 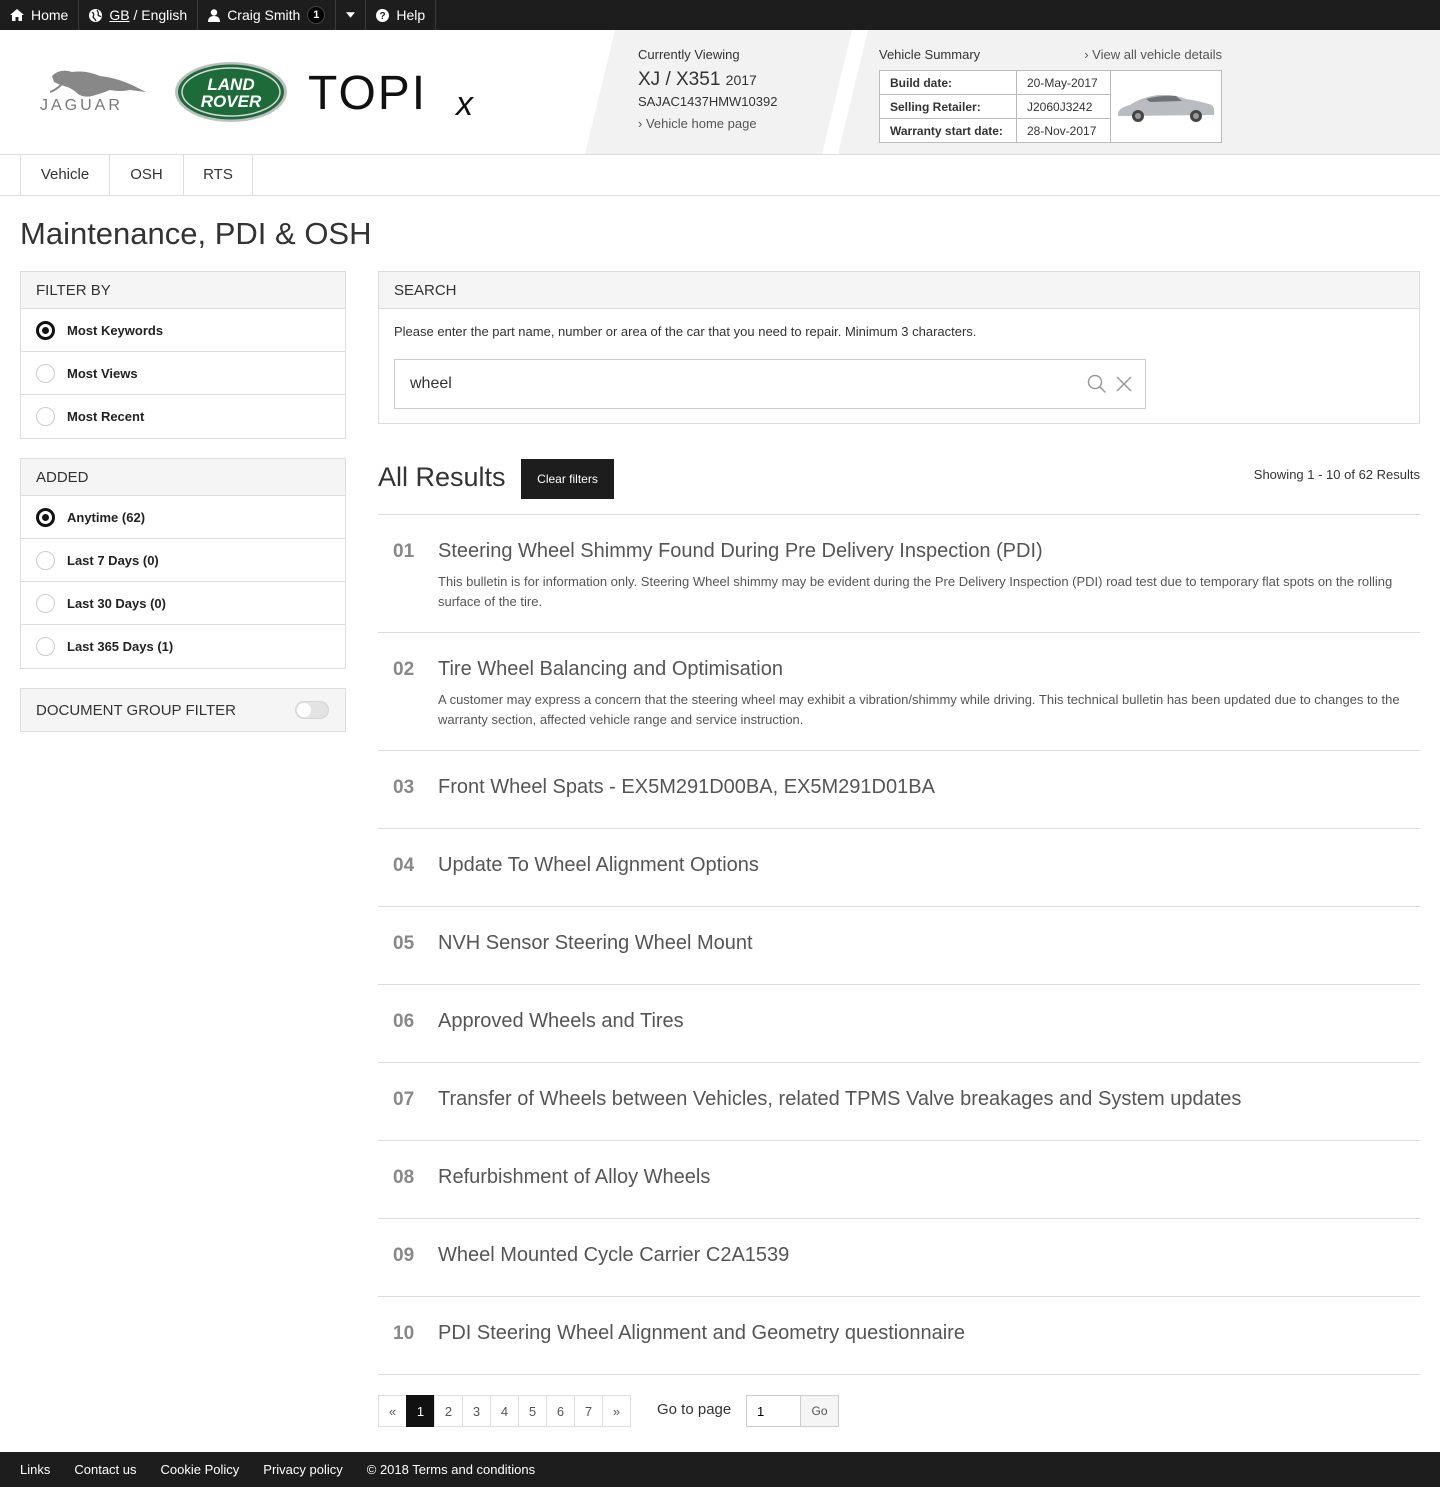 I want to click on page-button: 7, so click(x=588, y=1411).